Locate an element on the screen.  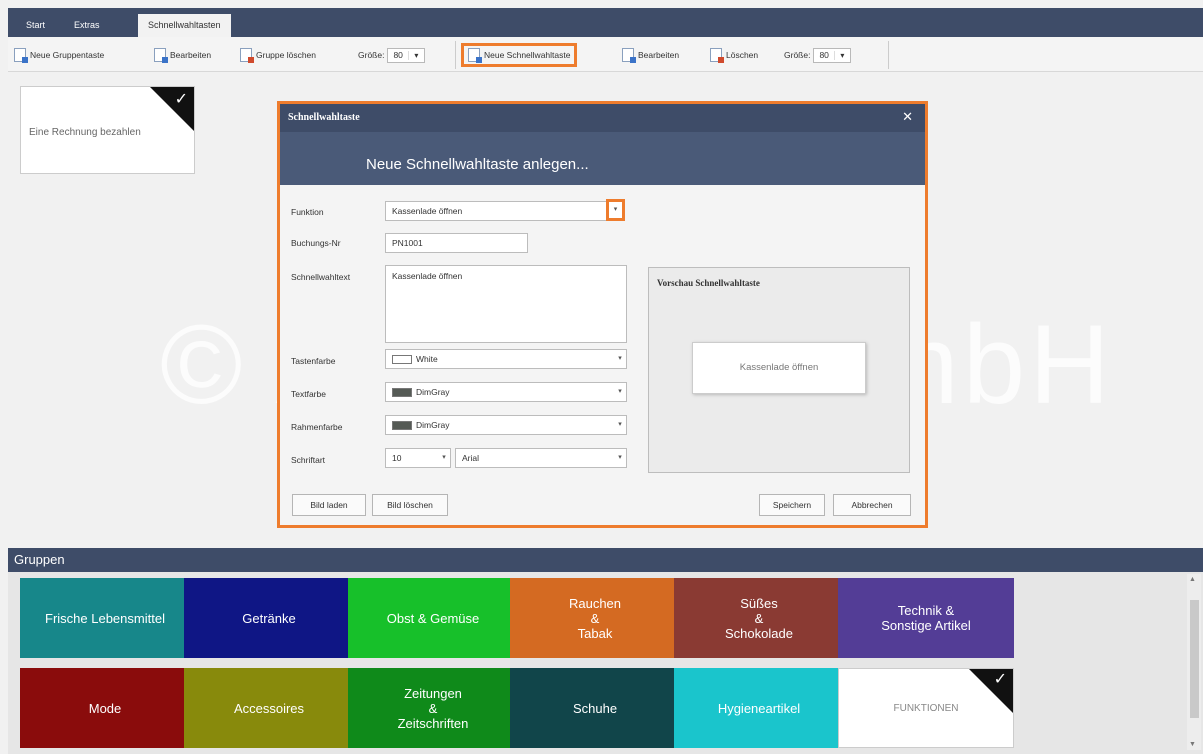
group-tile-label: Frische Lebensmittel is located at coordinates (105, 618).